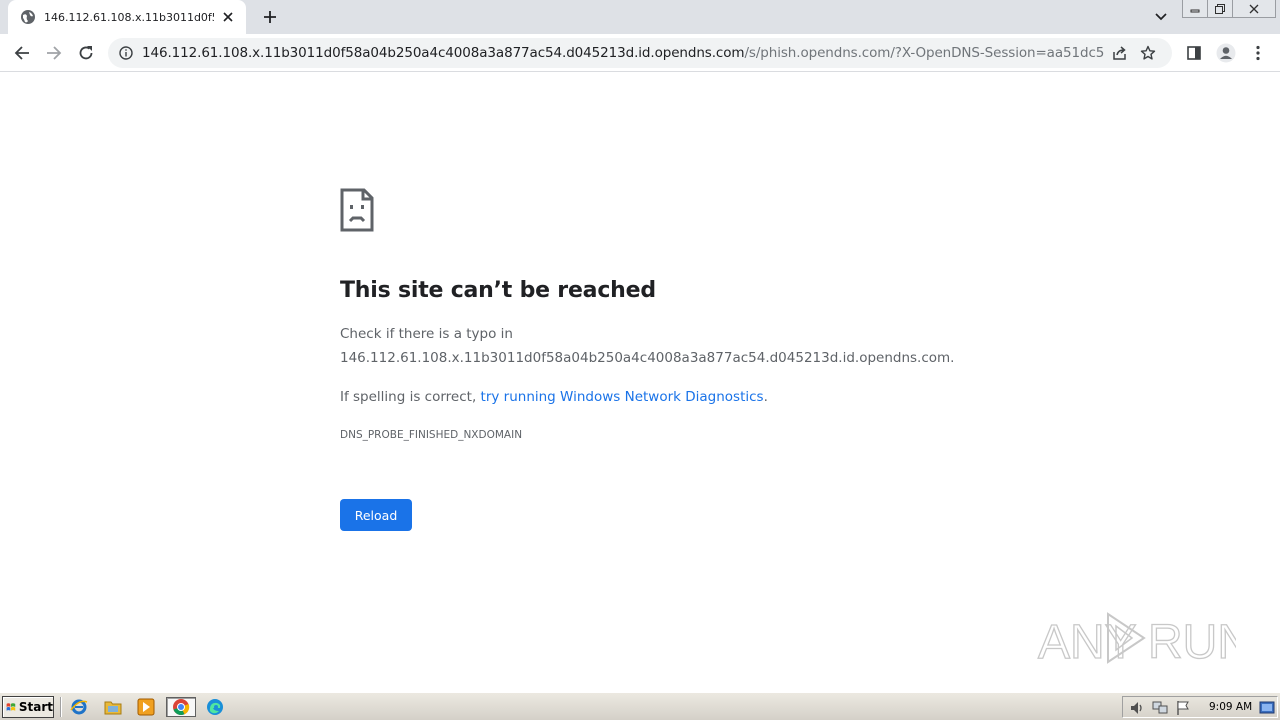  Describe the element at coordinates (1136, 640) in the screenshot. I see `anyrun-watermark: ANY RUN` at that location.